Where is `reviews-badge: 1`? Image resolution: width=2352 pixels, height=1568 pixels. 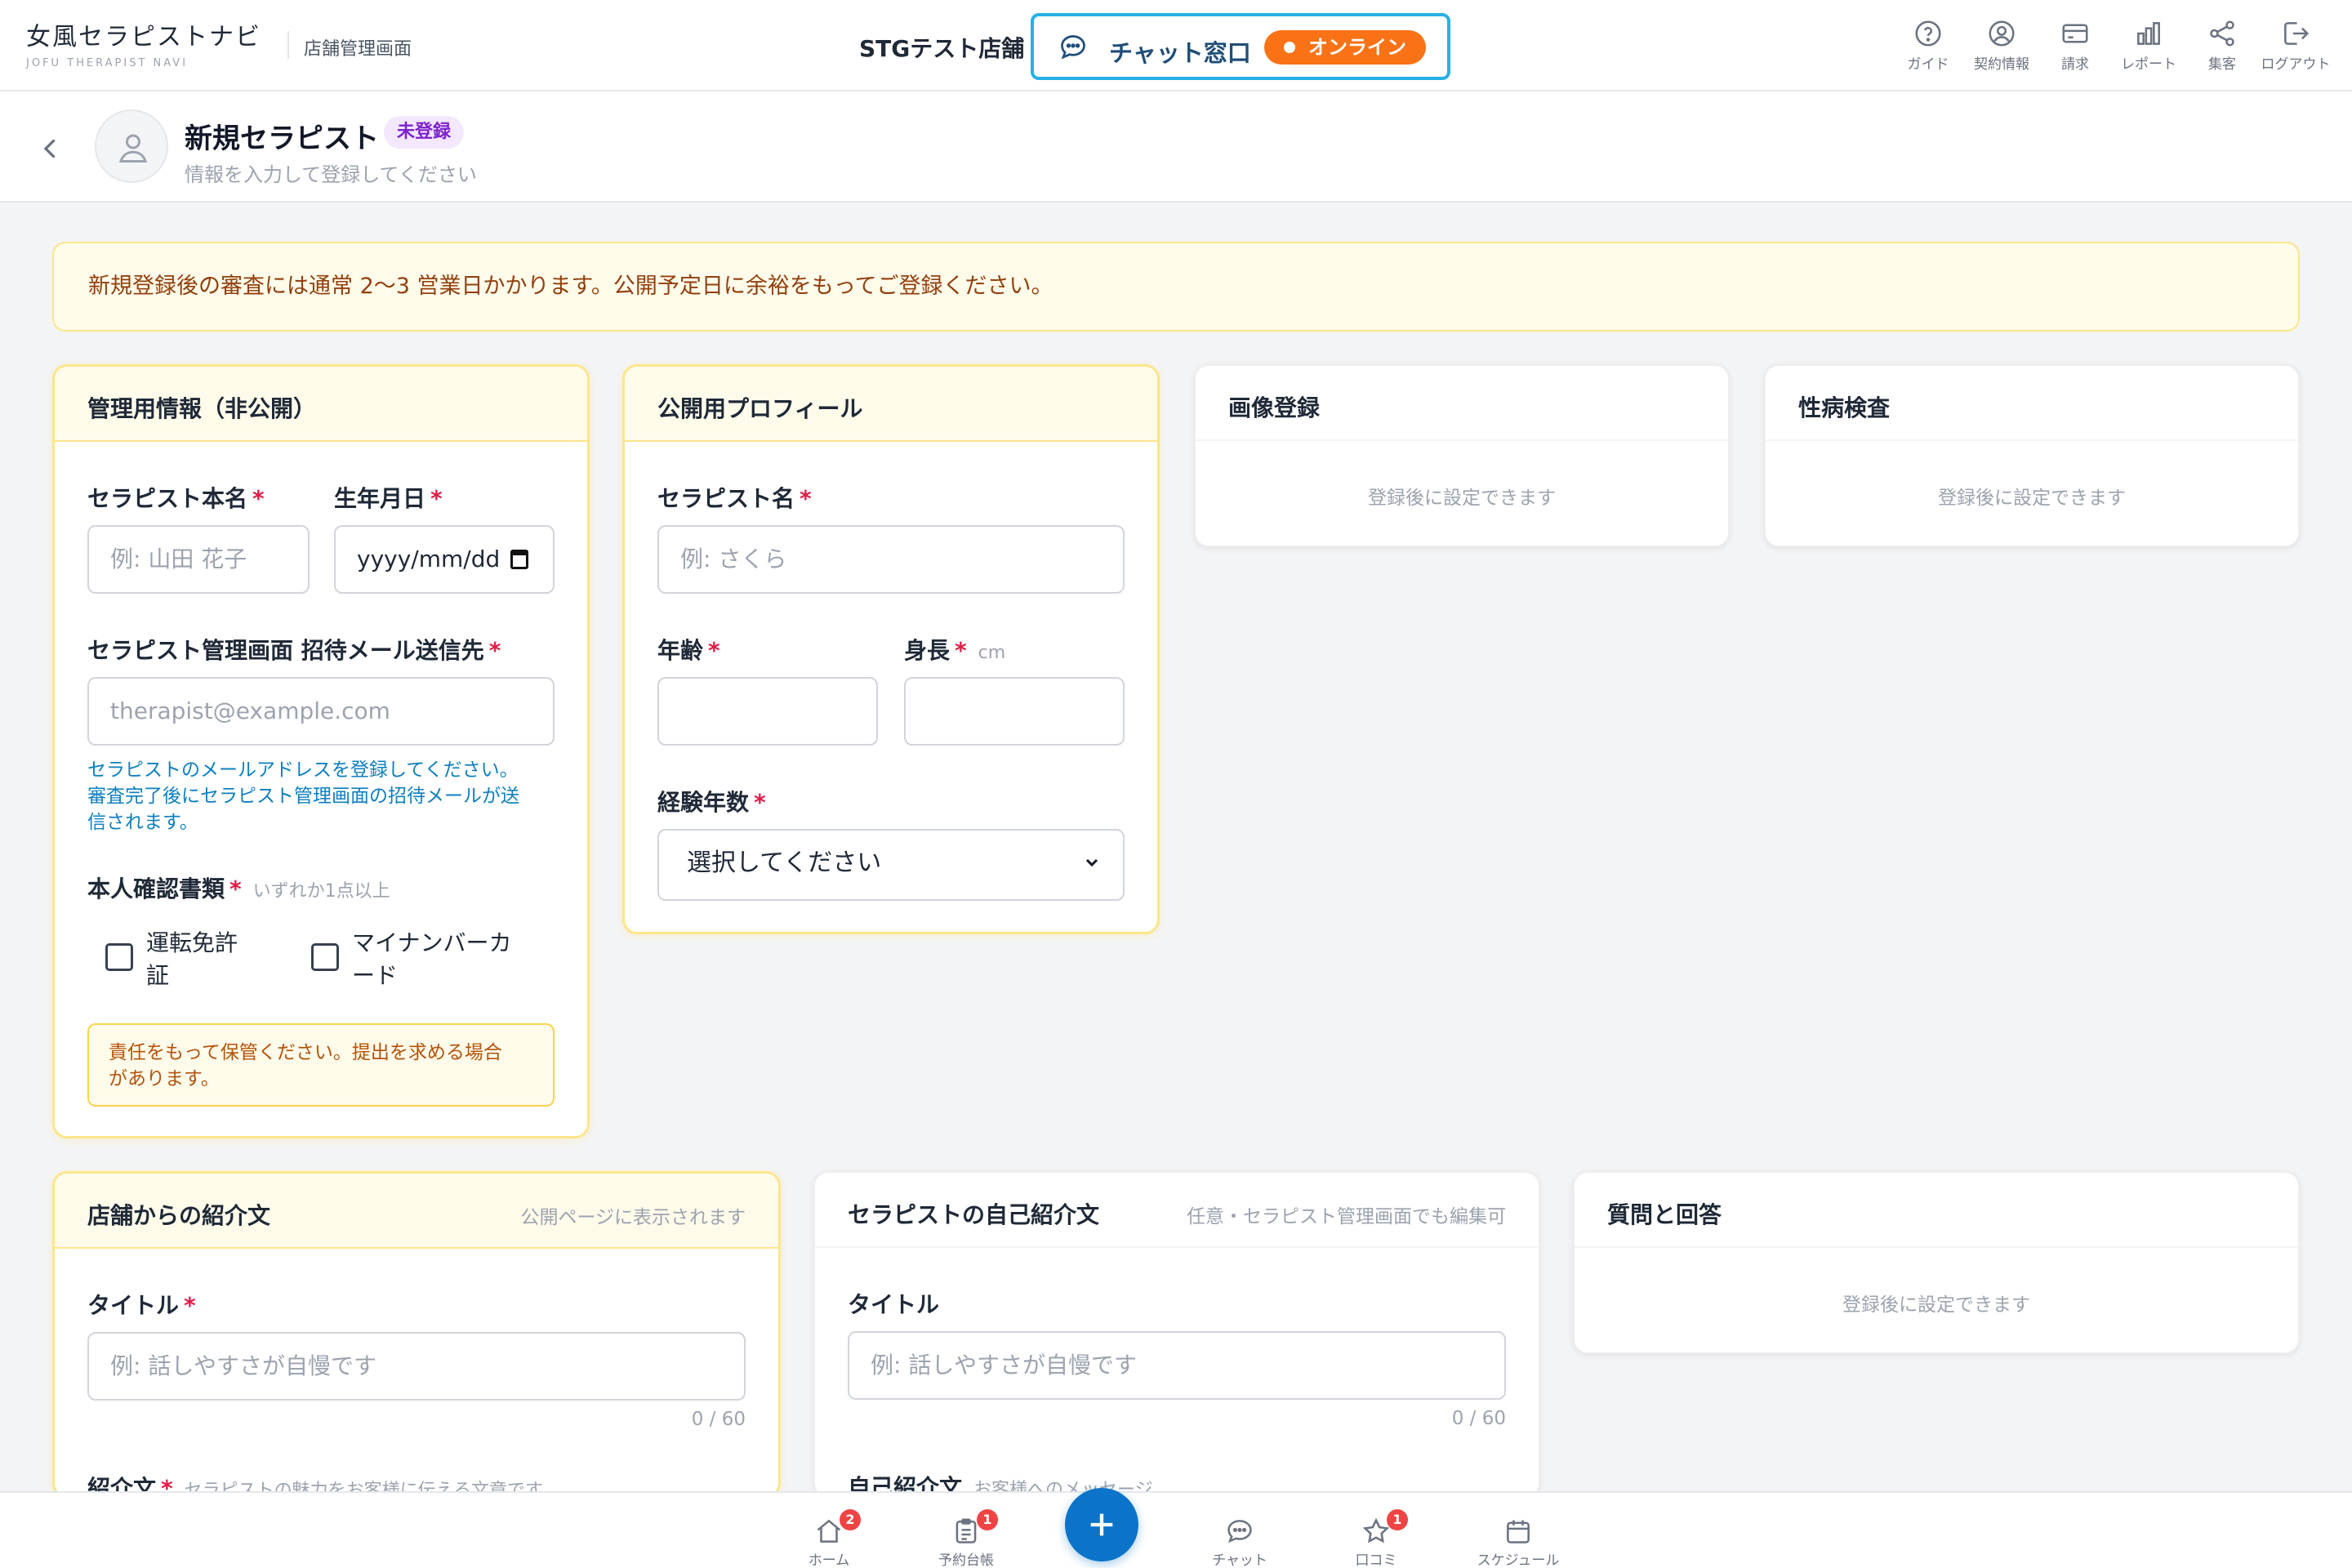
reviews-badge: 1 is located at coordinates (1397, 1519).